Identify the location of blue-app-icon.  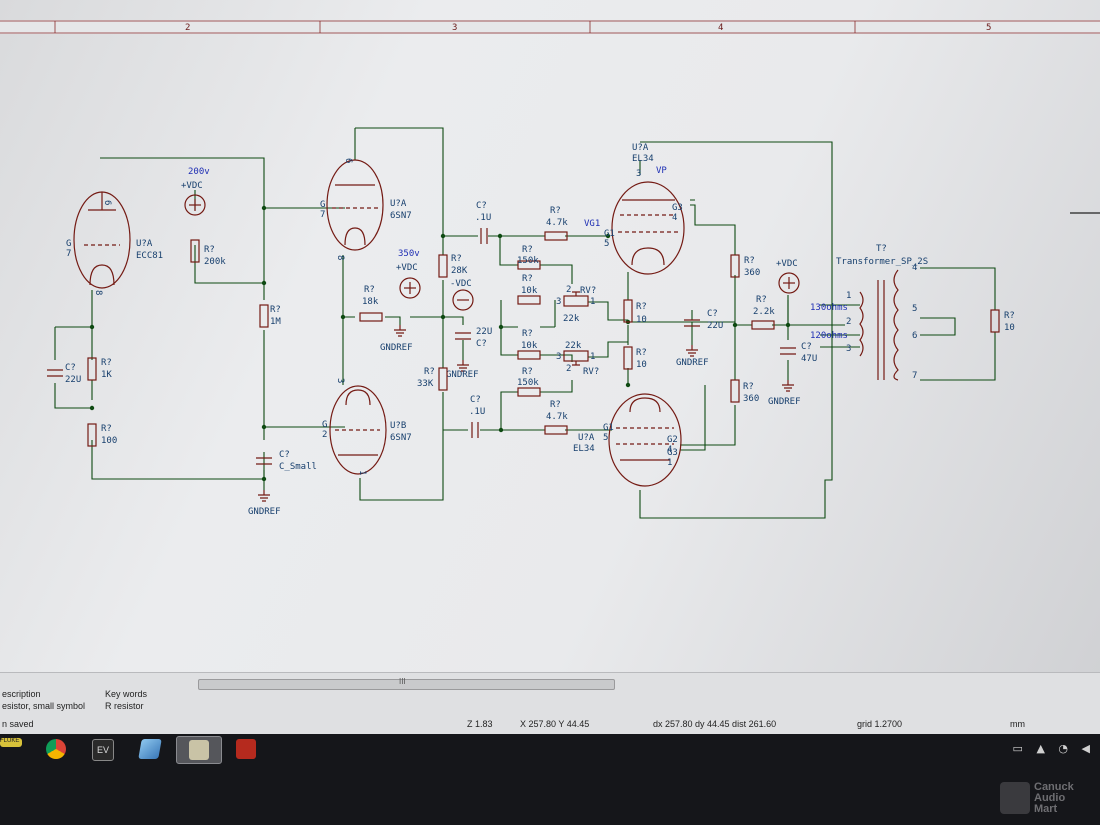
(150, 749).